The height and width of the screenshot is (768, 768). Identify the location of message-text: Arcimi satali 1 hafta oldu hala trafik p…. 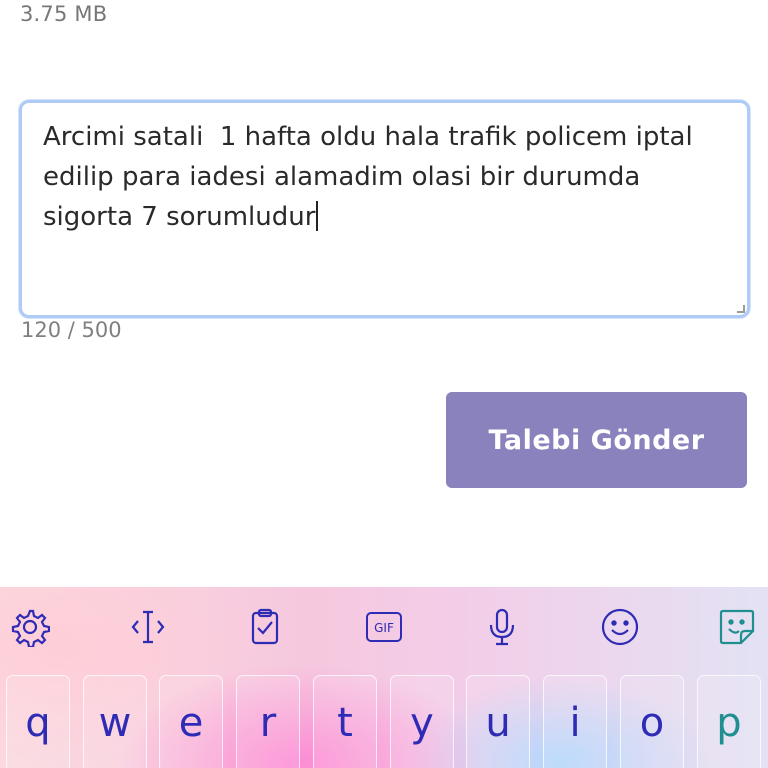
(385, 177).